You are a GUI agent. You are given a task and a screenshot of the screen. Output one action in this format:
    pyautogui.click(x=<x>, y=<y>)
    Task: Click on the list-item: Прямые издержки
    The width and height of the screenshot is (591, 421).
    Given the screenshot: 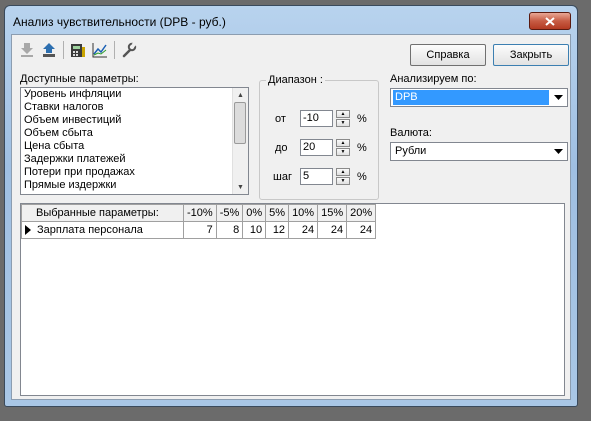 What is the action you would take?
    pyautogui.click(x=134, y=185)
    